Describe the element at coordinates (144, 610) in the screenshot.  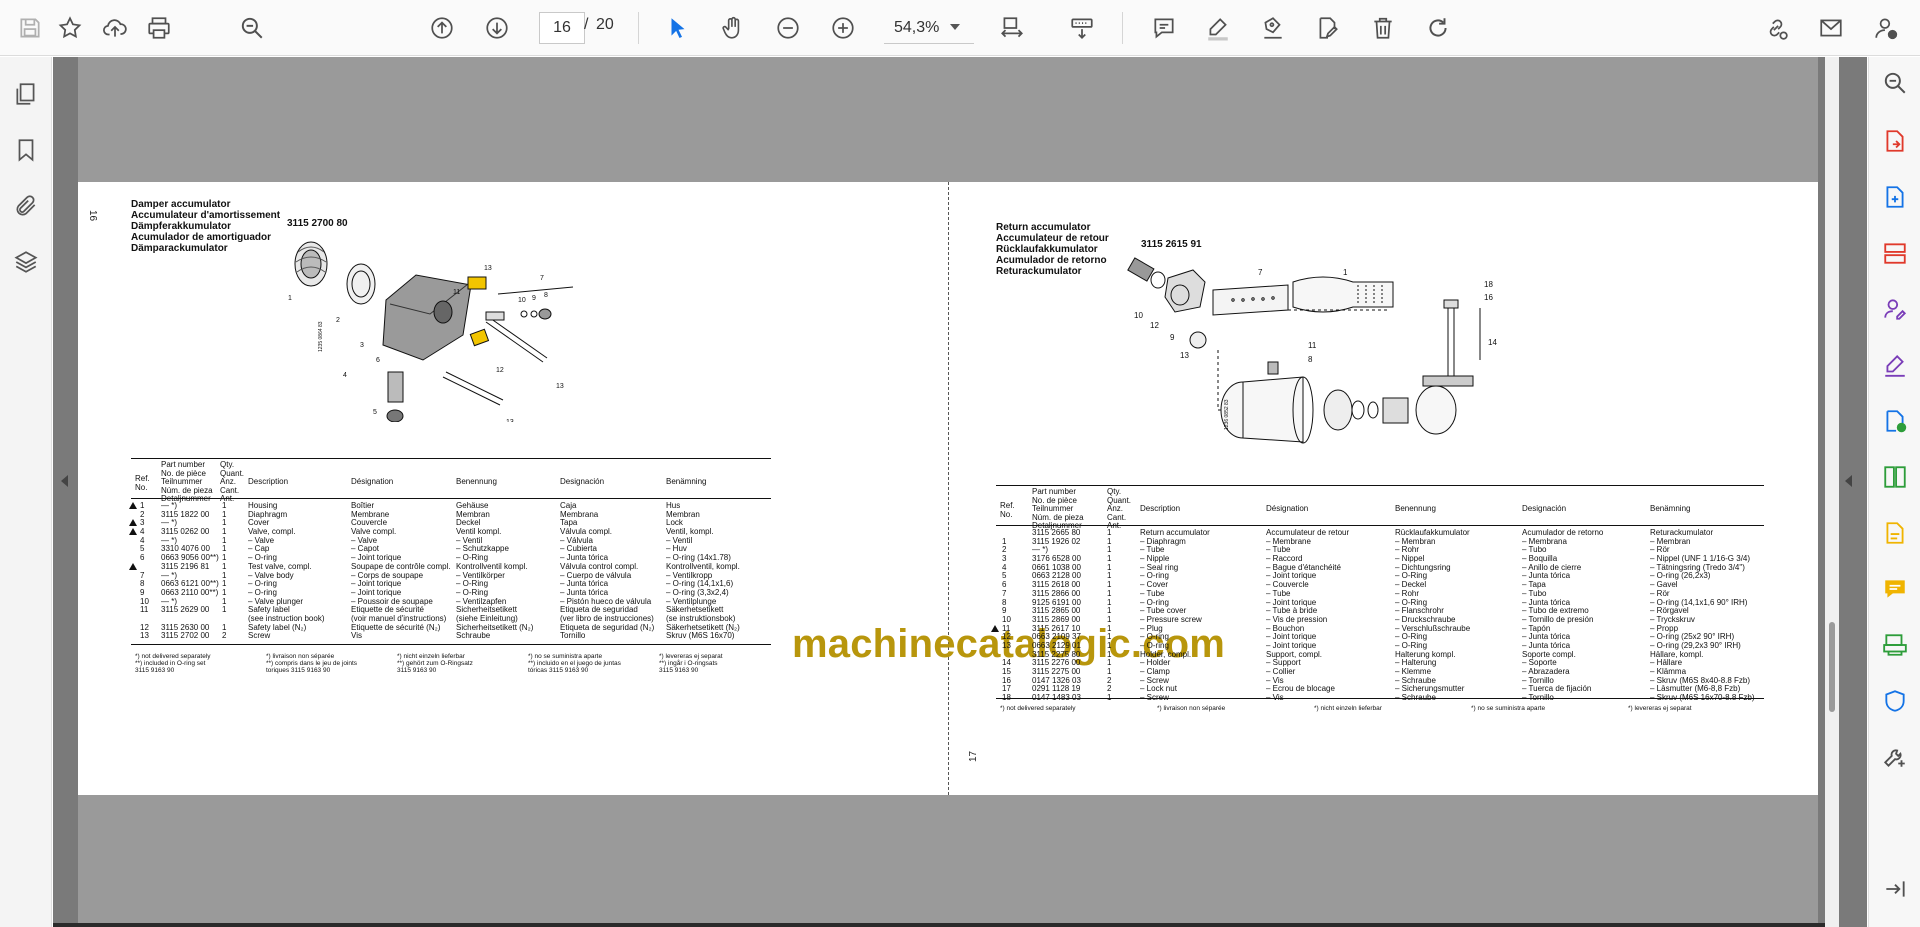
I see `cell-ref: 11` at that location.